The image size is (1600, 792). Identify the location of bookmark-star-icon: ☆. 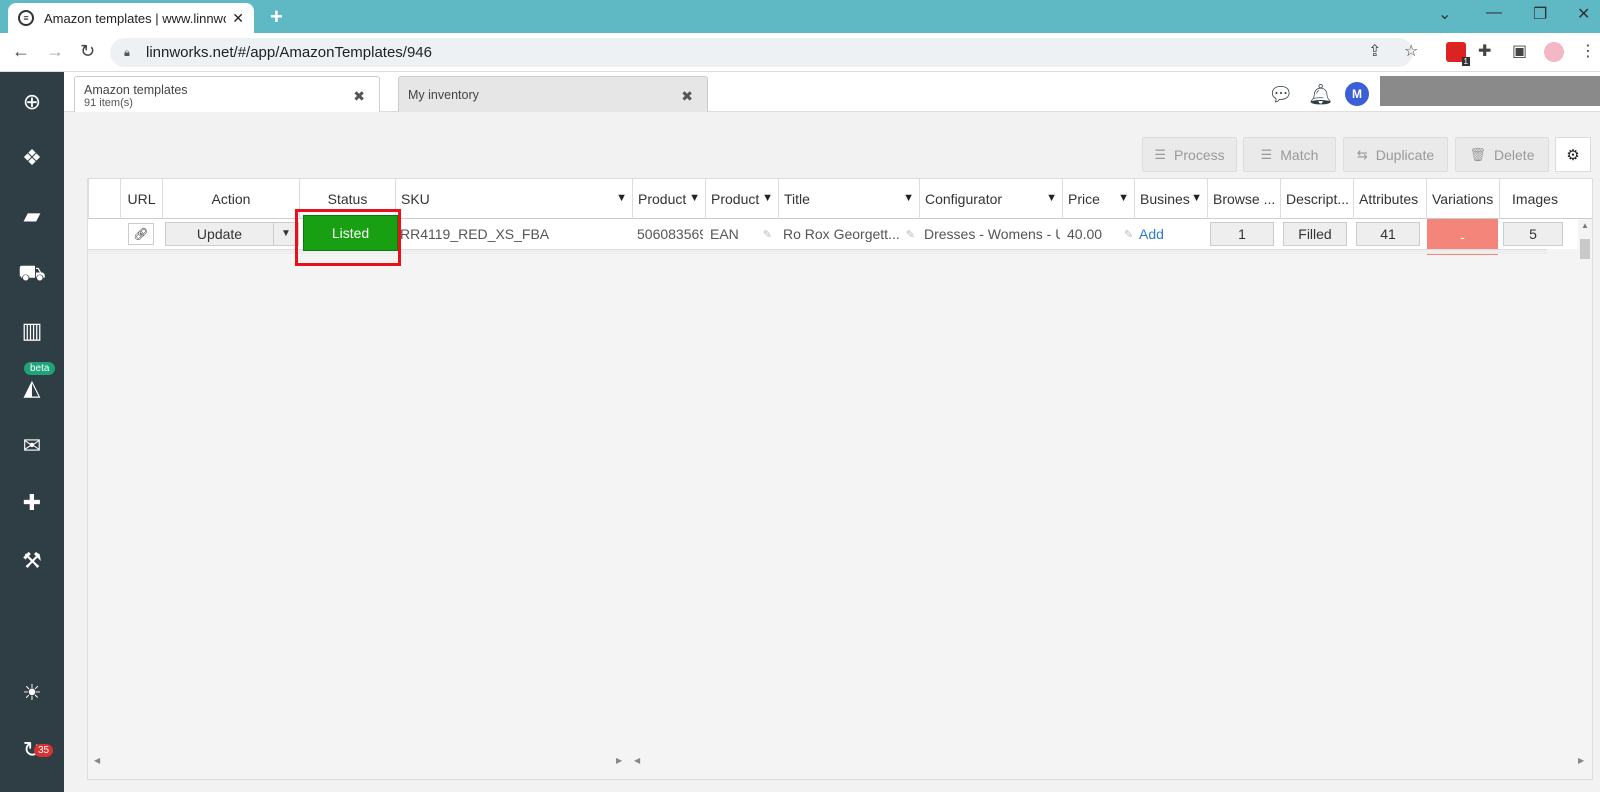
(1411, 51).